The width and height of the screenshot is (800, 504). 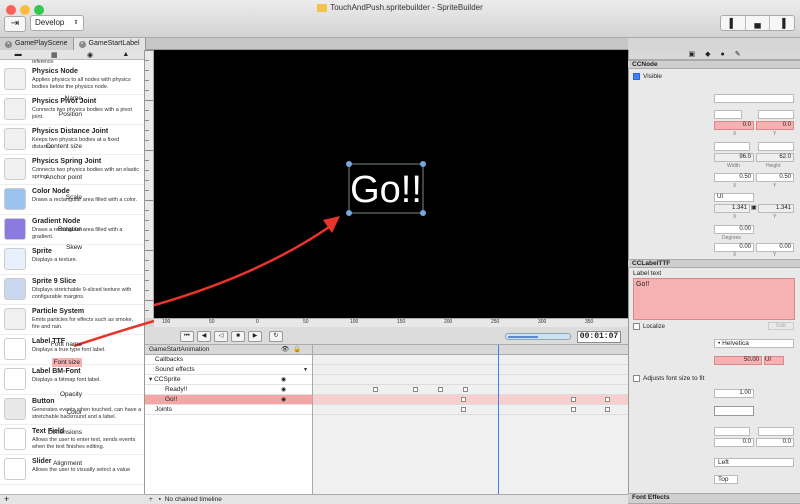 I want to click on properties-tab-icon: ▣, so click(x=691, y=54).